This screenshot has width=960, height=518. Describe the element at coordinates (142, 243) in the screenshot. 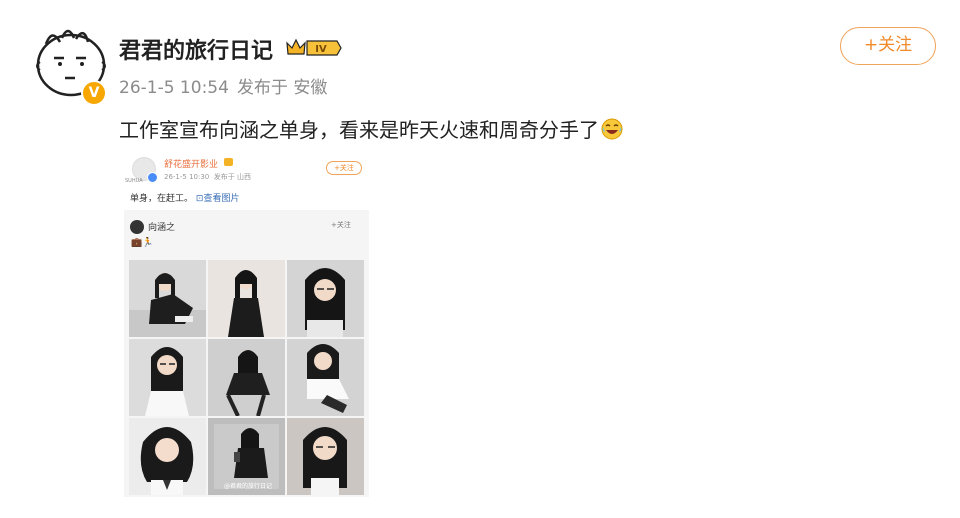

I see `card-emoji-line: 💼🏃` at that location.